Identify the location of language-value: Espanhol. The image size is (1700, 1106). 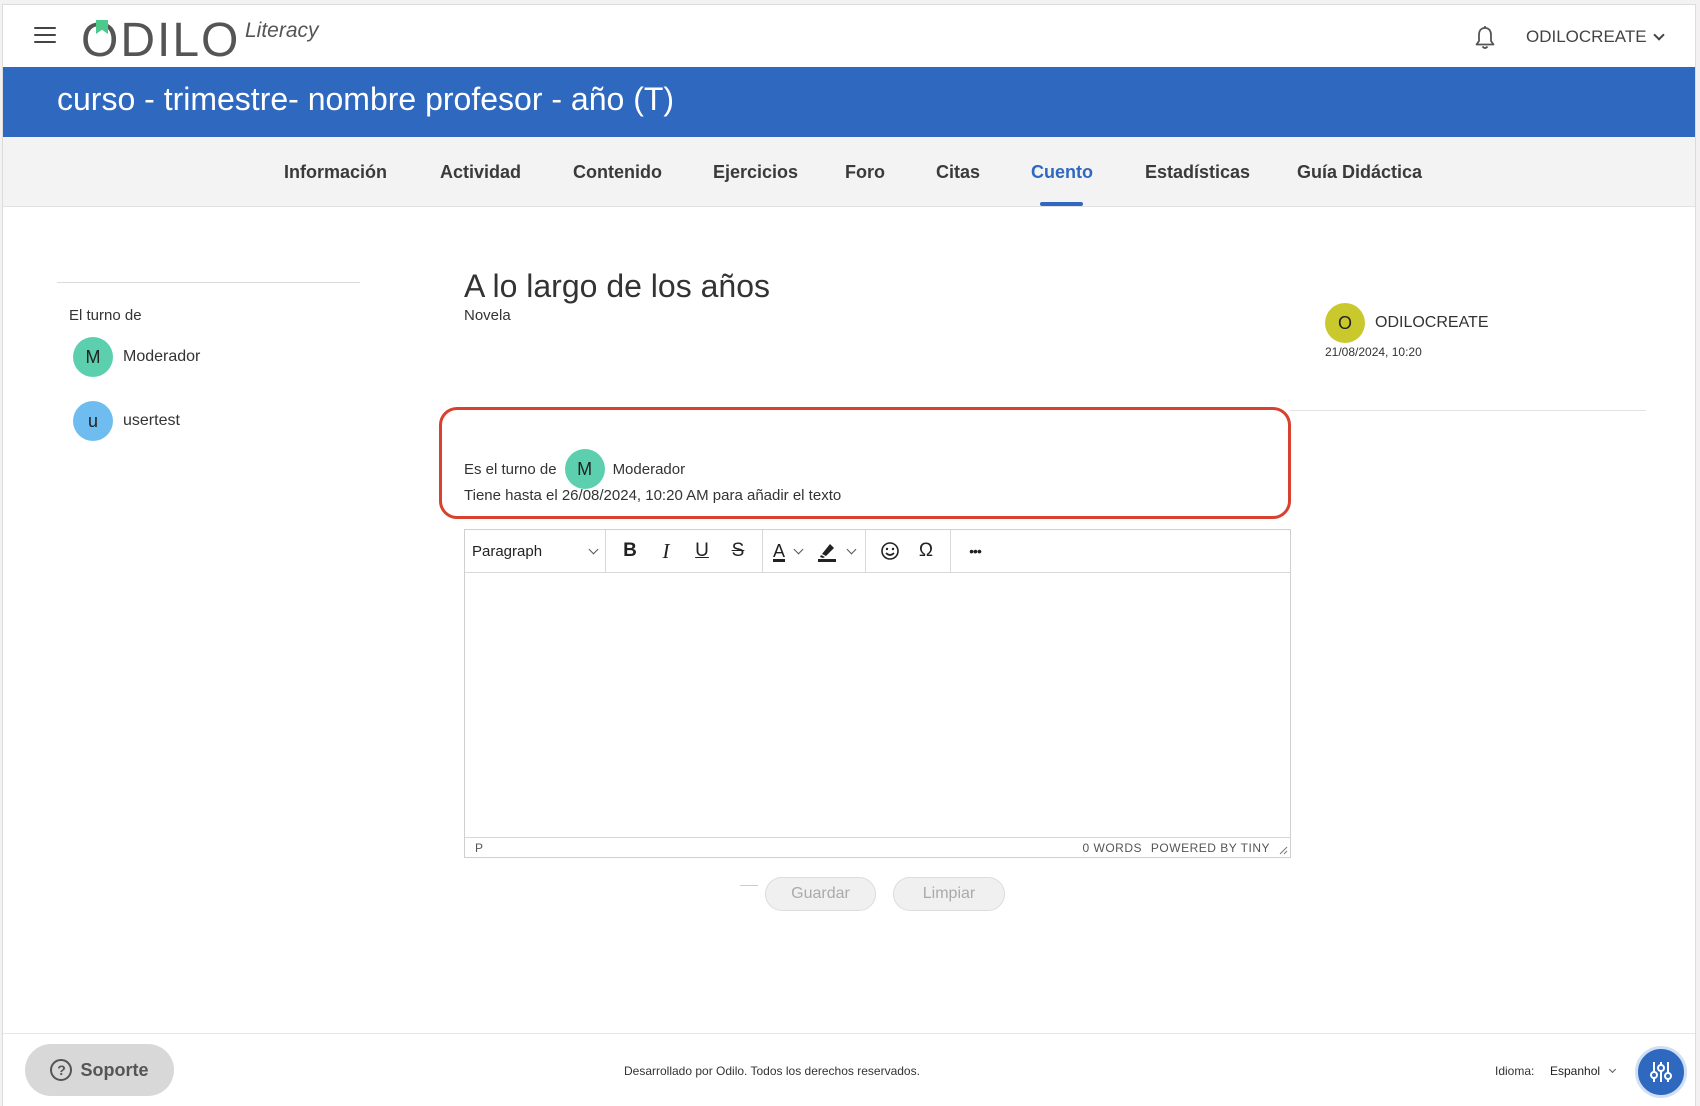
(1575, 1071).